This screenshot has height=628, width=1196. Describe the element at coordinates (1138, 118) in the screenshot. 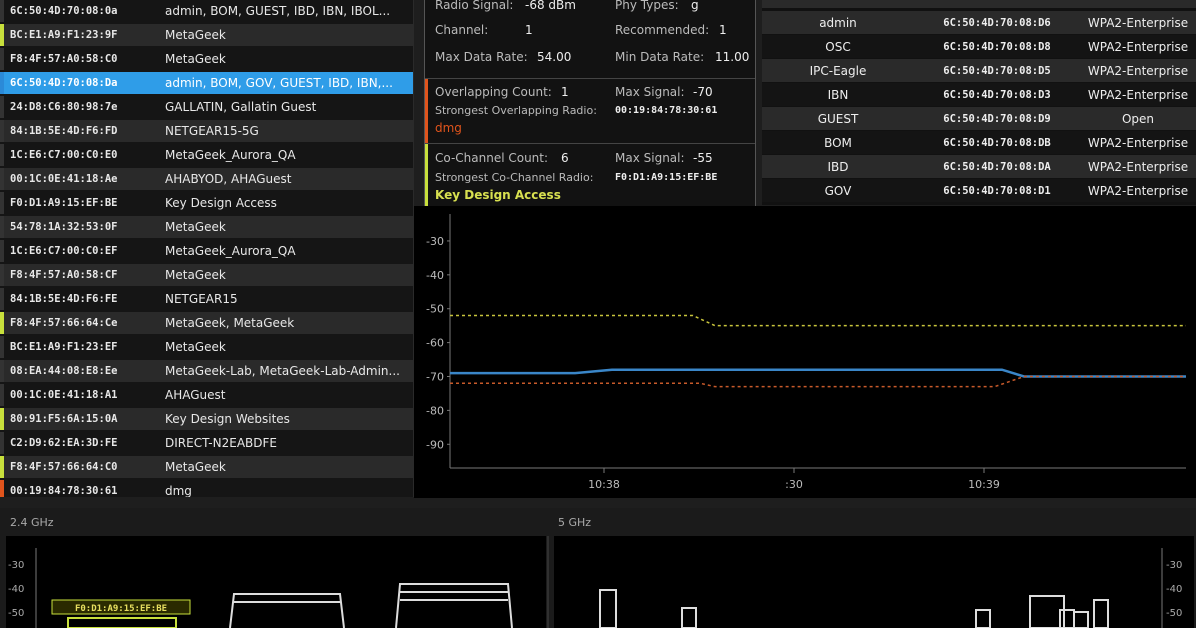

I see `network-security: Open` at that location.